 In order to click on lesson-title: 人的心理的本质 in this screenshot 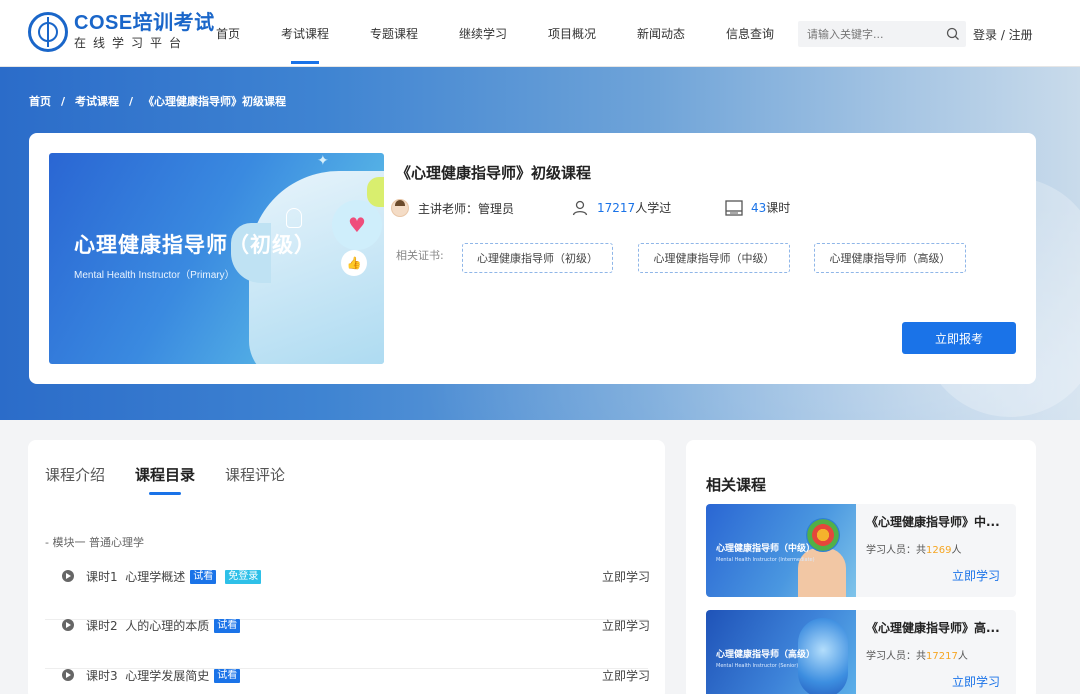, I will do `click(167, 626)`.